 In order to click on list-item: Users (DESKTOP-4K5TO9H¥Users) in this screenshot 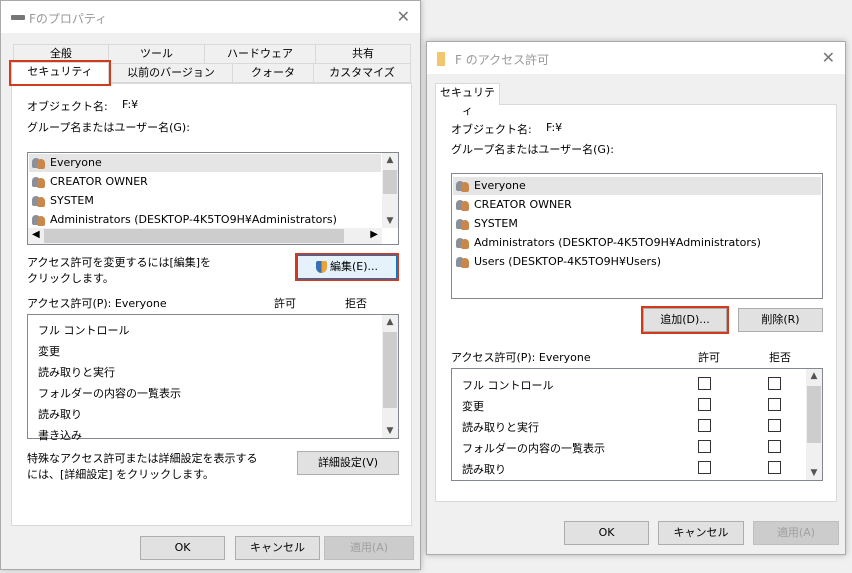, I will do `click(558, 262)`.